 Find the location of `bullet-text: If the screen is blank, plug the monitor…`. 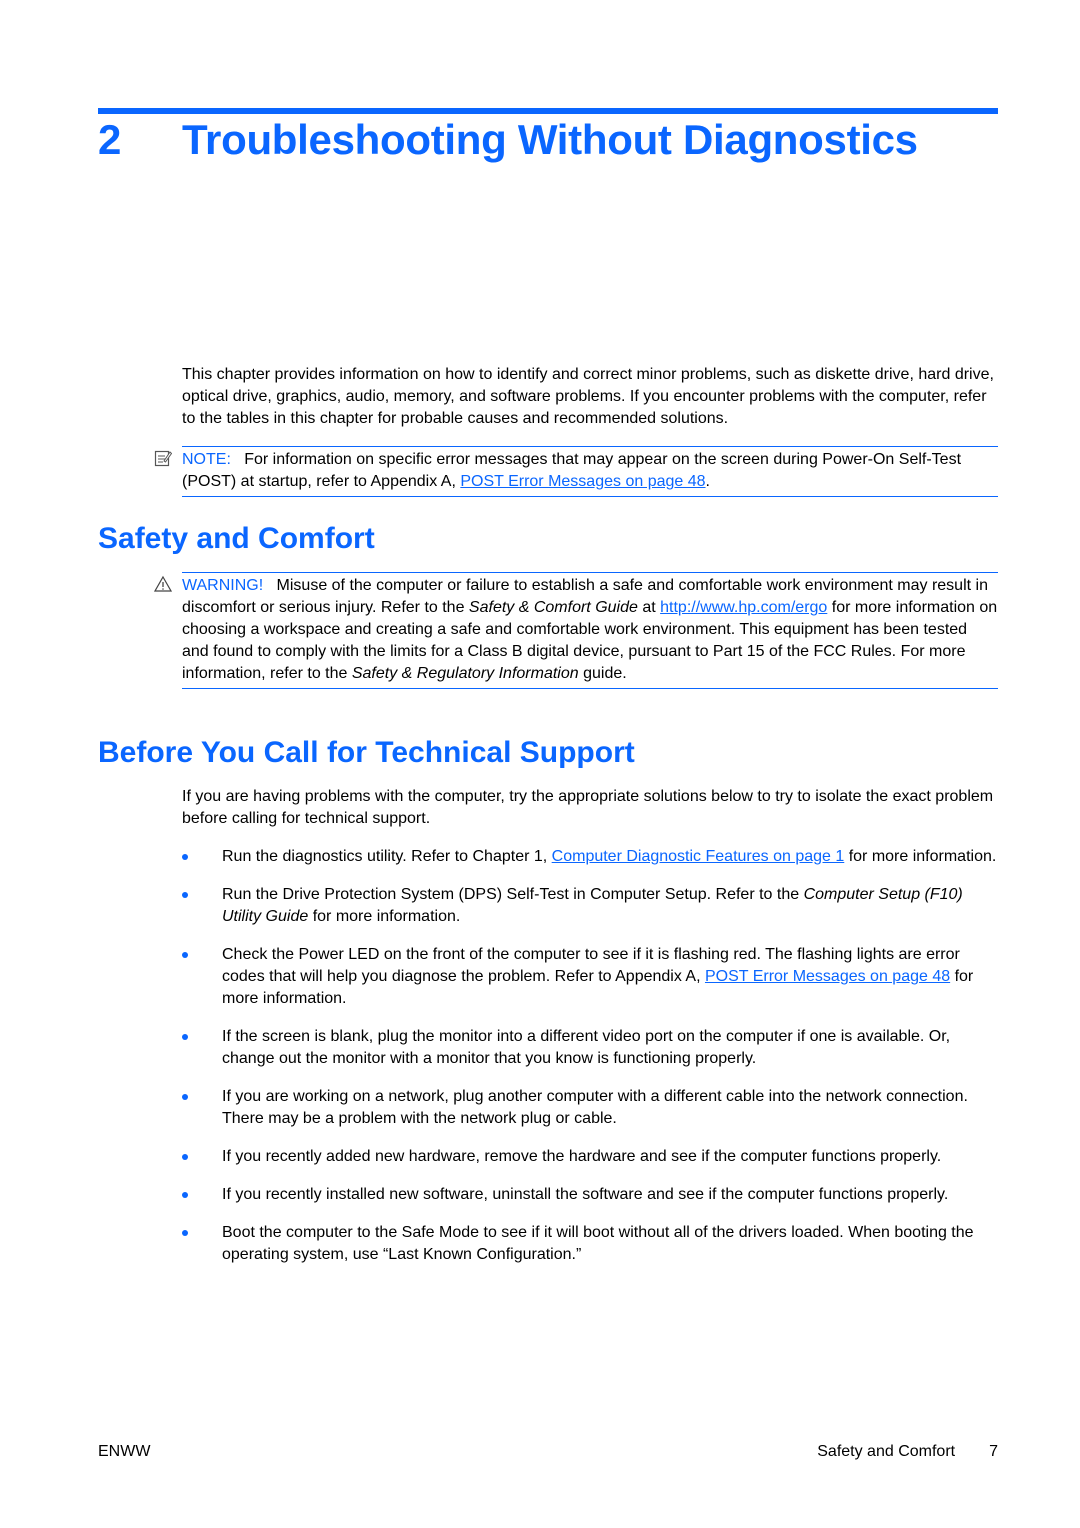

bullet-text: If the screen is blank, plug the monitor… is located at coordinates (586, 1047).